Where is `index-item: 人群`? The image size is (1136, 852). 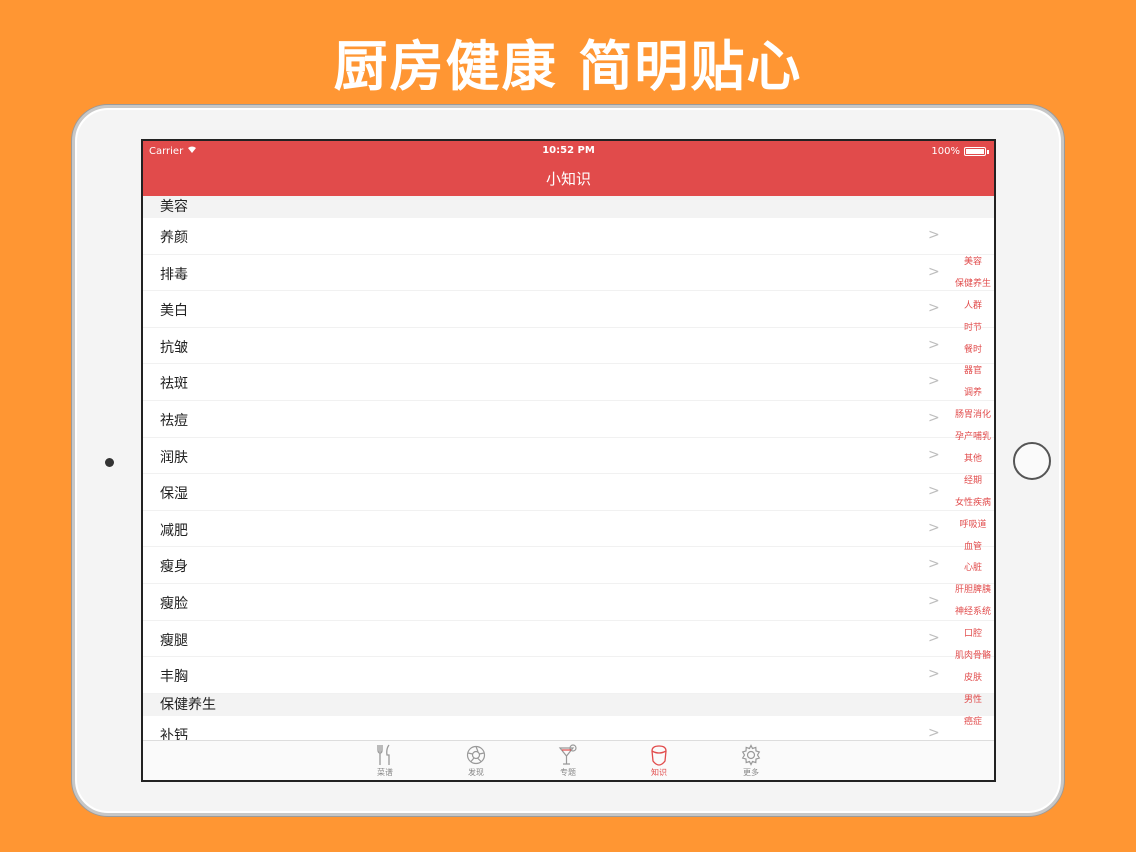
index-item: 人群 is located at coordinates (972, 307).